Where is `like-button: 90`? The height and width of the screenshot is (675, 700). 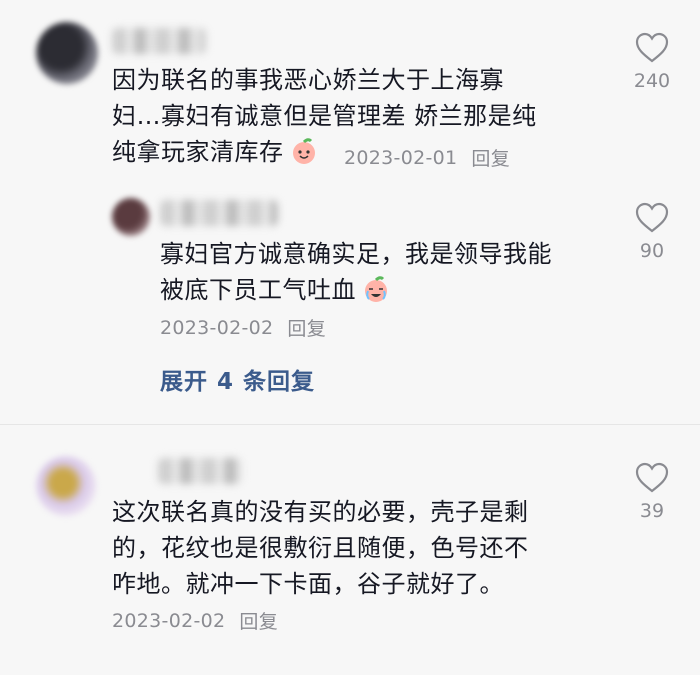
like-button: 90 is located at coordinates (652, 232).